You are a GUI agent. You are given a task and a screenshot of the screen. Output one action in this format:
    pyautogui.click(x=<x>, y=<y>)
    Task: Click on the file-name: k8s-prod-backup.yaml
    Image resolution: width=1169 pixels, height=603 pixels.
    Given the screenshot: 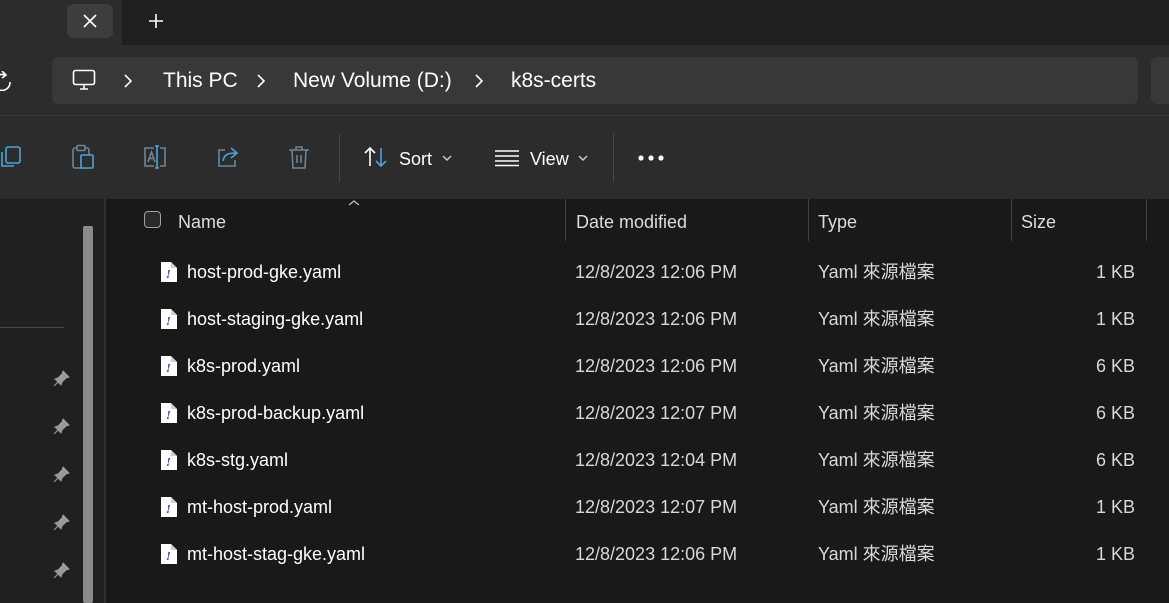 What is the action you would take?
    pyautogui.click(x=276, y=413)
    